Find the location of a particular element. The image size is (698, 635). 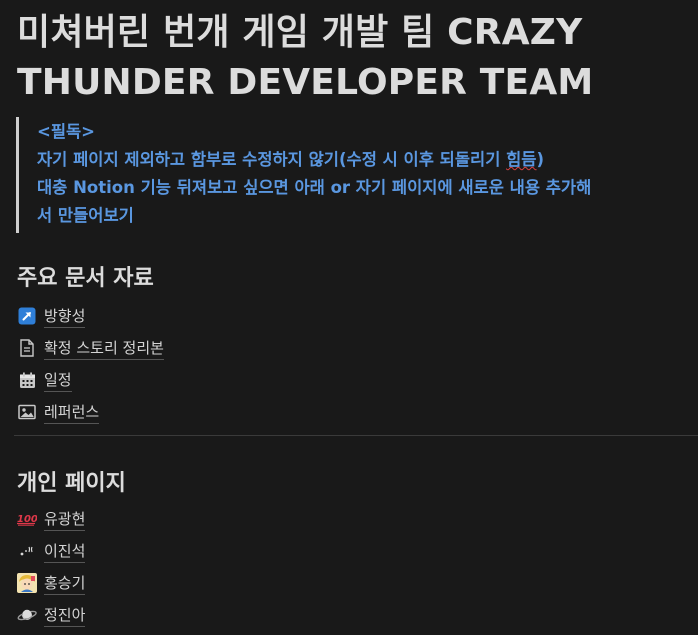

page-link-hong-seunggi: 홍승기 is located at coordinates (51, 583).